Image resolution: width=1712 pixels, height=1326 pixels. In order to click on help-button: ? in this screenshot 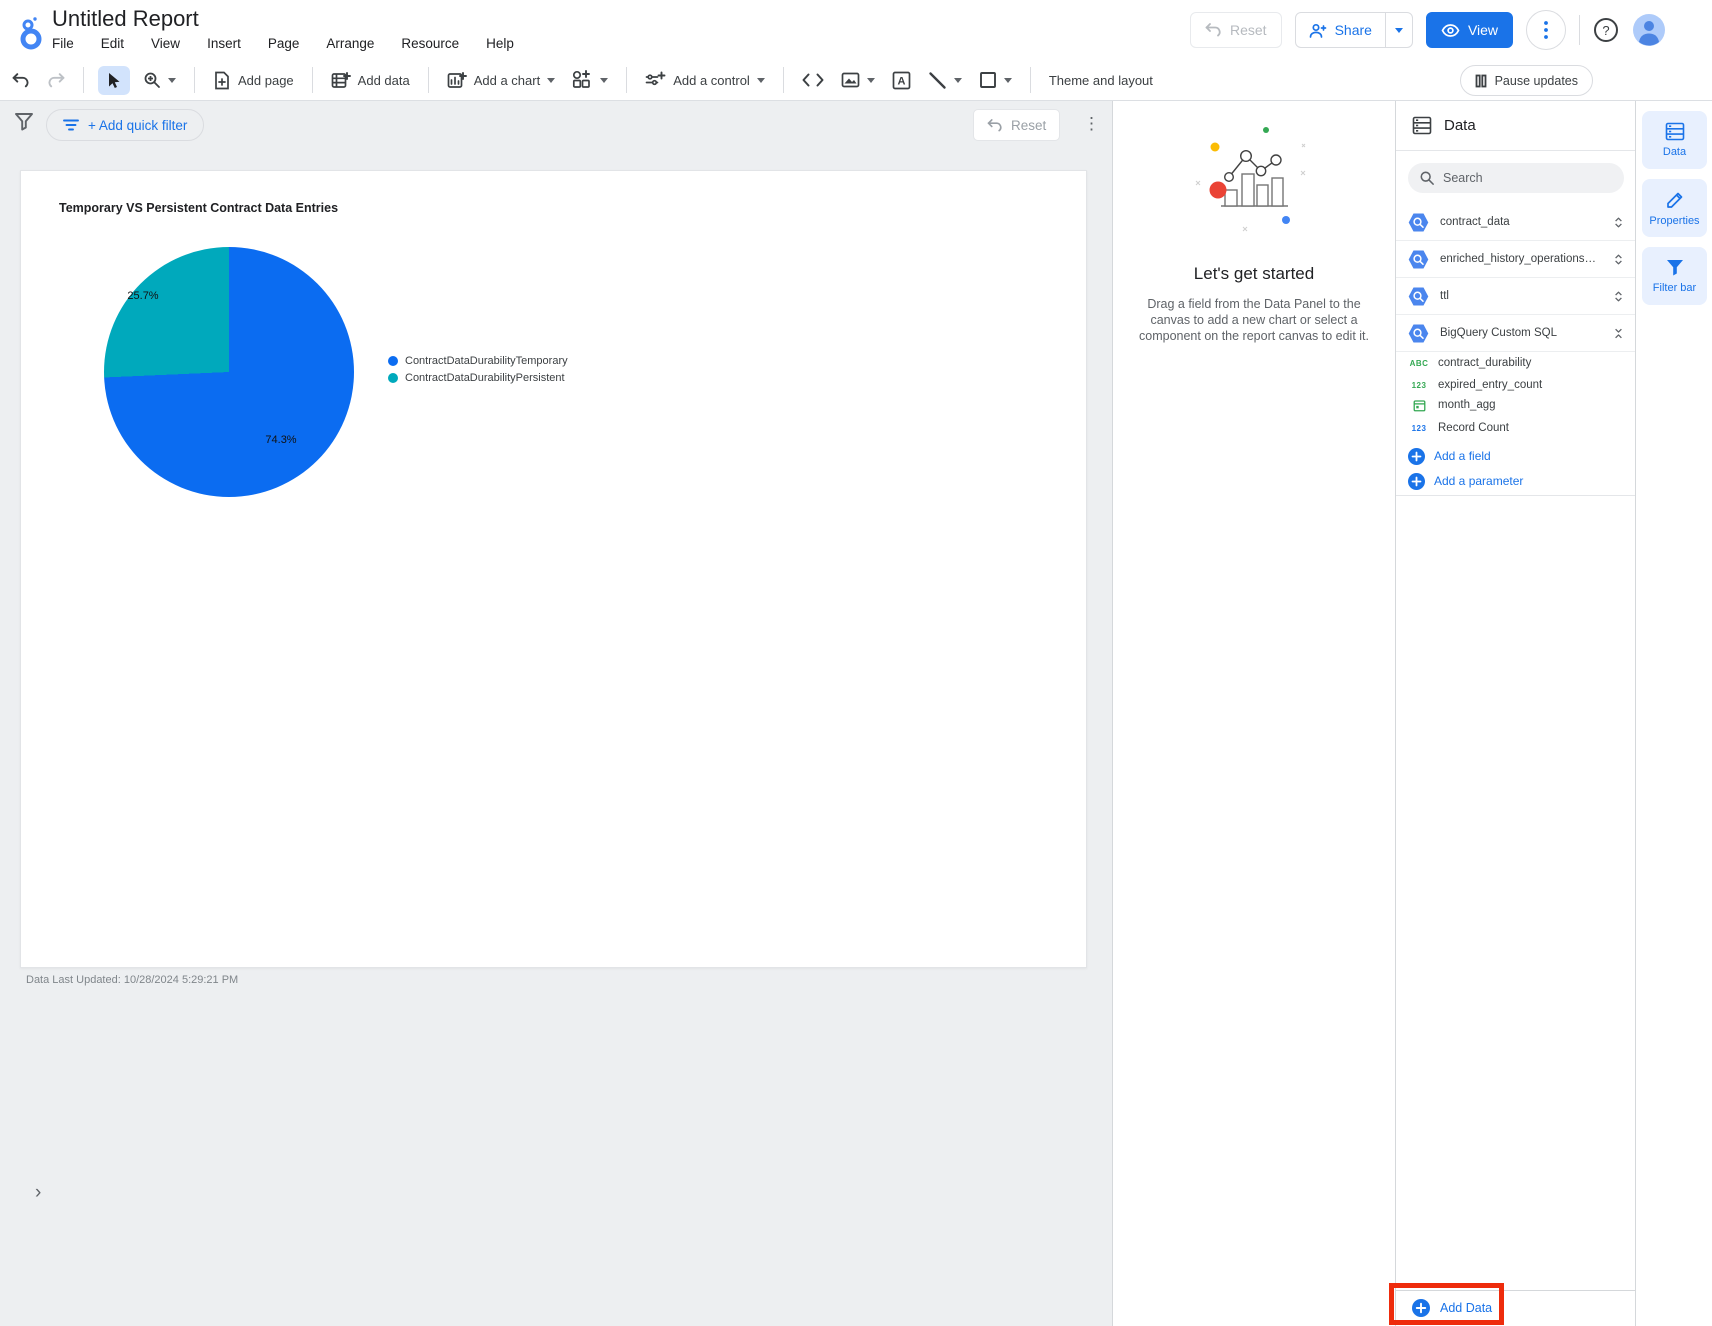, I will do `click(1606, 30)`.